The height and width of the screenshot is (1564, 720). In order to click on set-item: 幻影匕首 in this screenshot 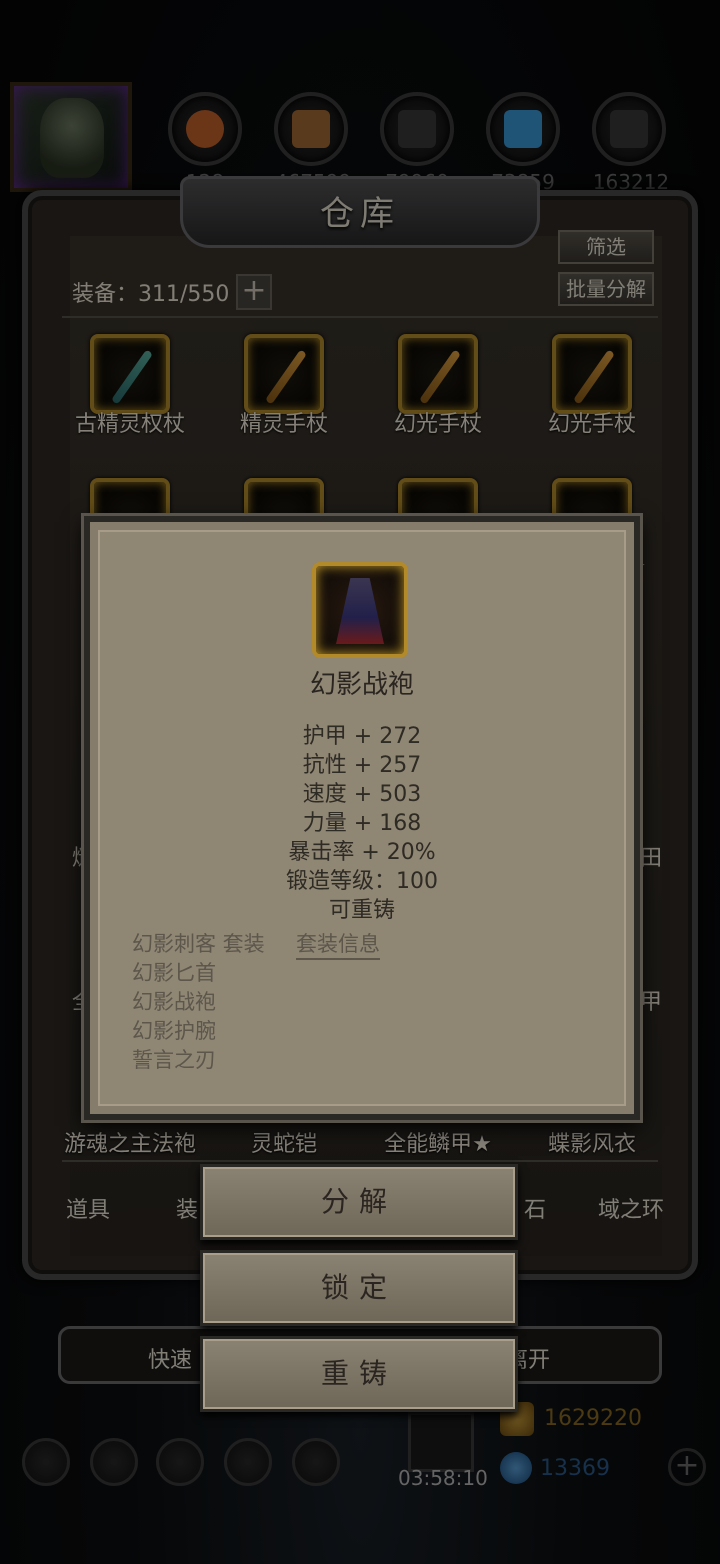, I will do `click(174, 973)`.